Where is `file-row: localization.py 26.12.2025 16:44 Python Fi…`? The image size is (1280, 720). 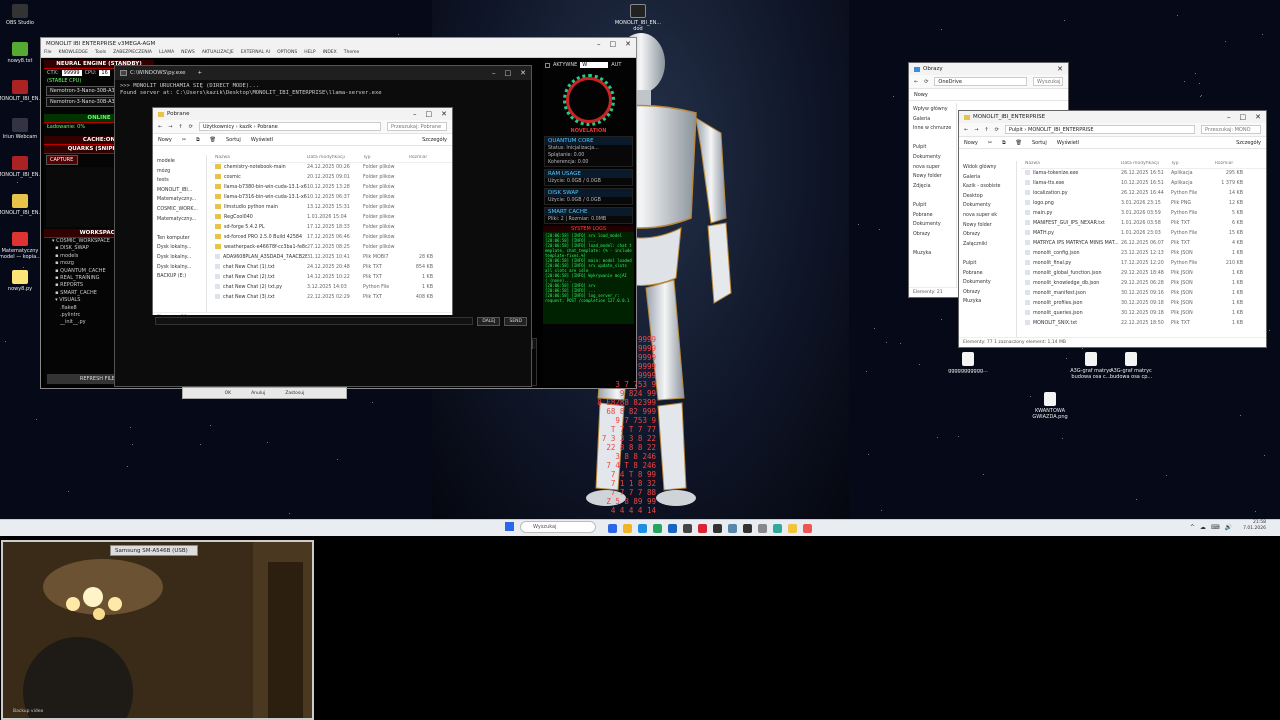 file-row: localization.py 26.12.2025 16:44 Python Fi… is located at coordinates (1143, 194).